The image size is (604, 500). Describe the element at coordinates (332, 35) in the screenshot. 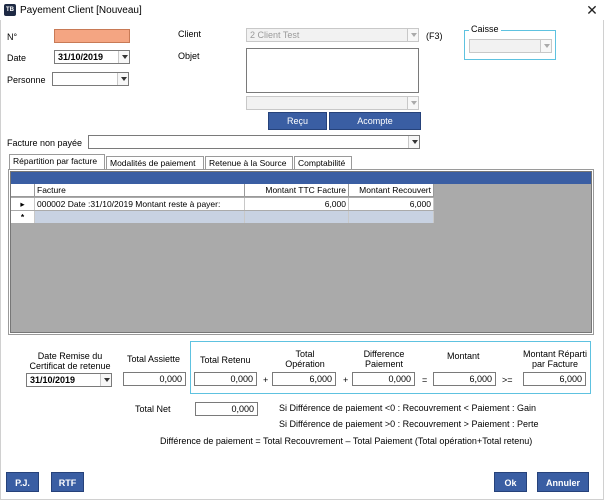

I see `client-combo: 2 Client Test` at that location.